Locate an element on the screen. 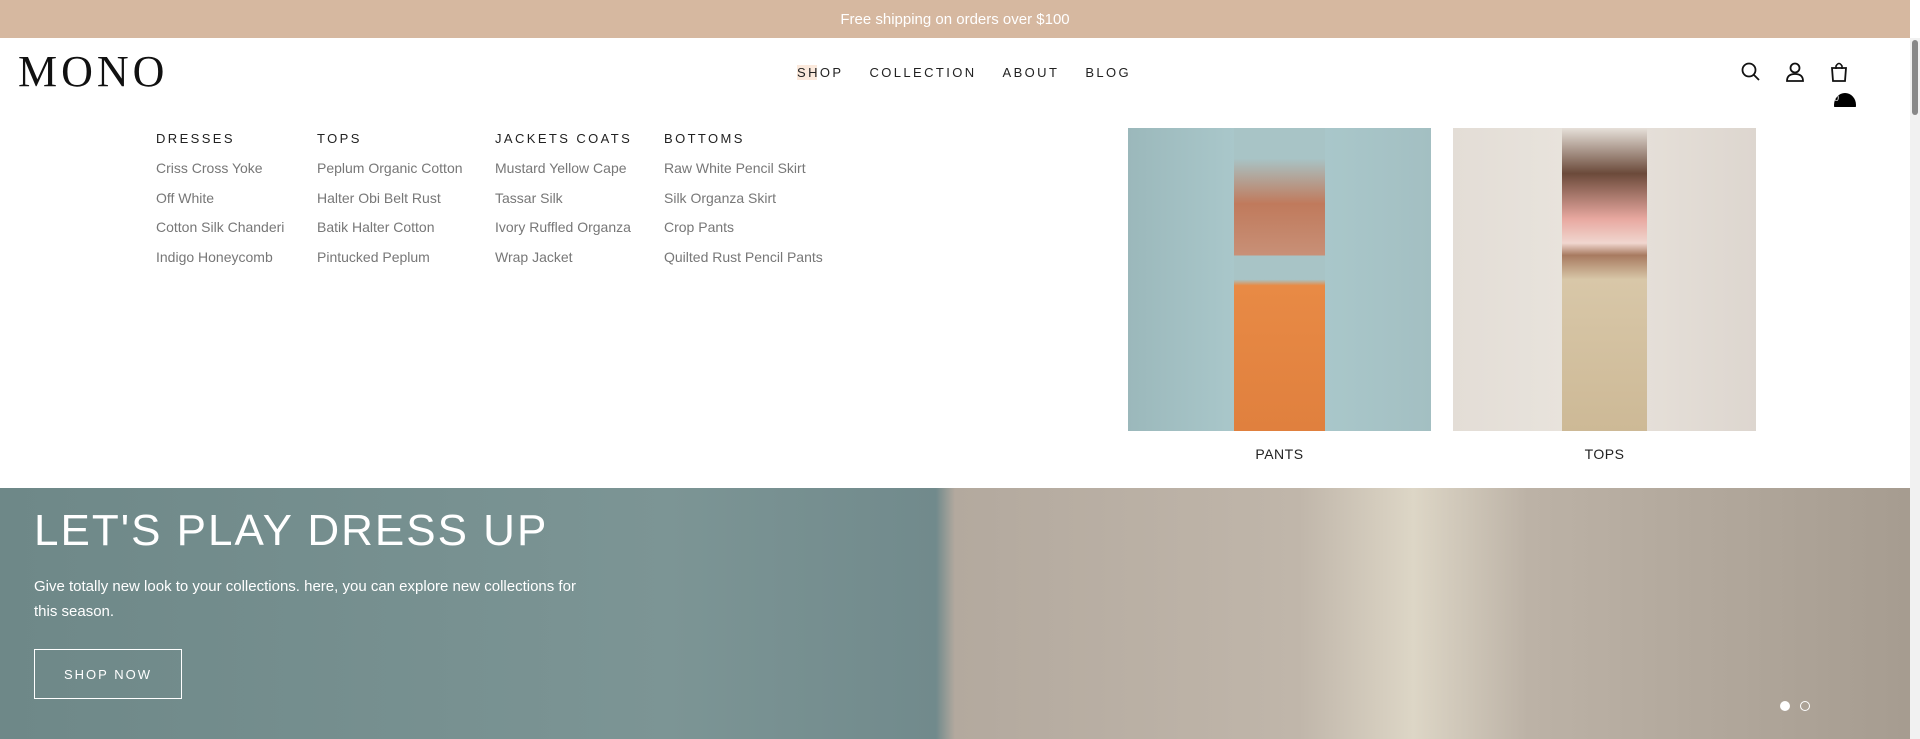 This screenshot has height=739, width=1920. category-card-tops: TOPS is located at coordinates (1604, 295).